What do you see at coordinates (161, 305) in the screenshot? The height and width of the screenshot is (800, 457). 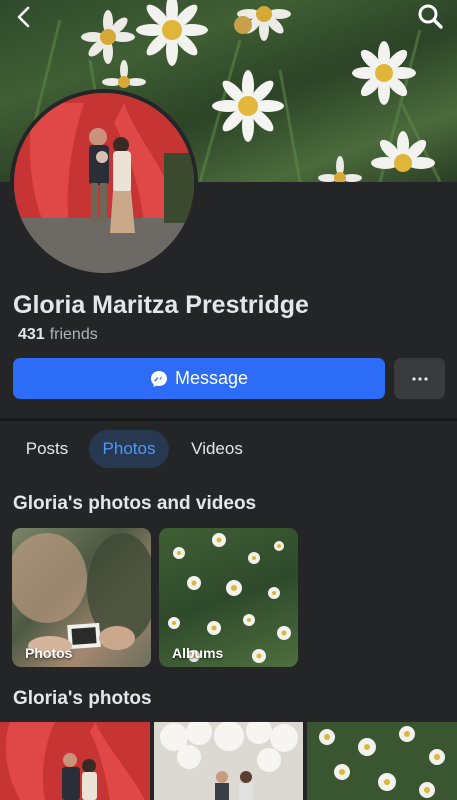 I see `profile-name: Gloria Maritza Prestridge` at bounding box center [161, 305].